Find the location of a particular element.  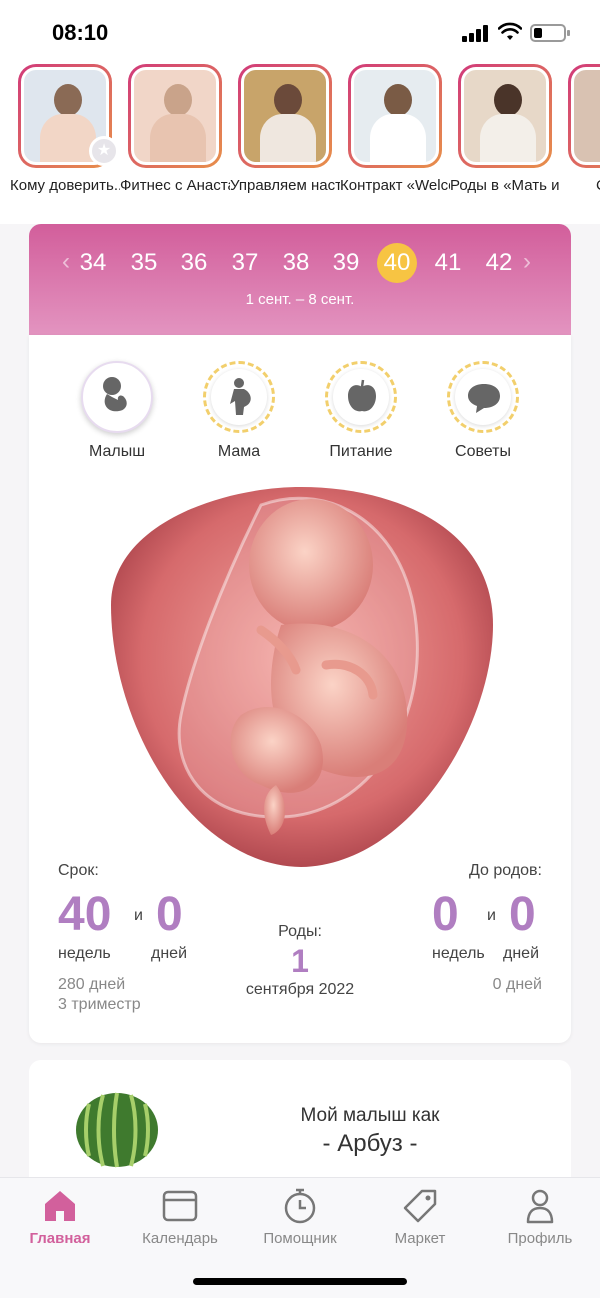

week-item: 36 is located at coordinates (194, 263).